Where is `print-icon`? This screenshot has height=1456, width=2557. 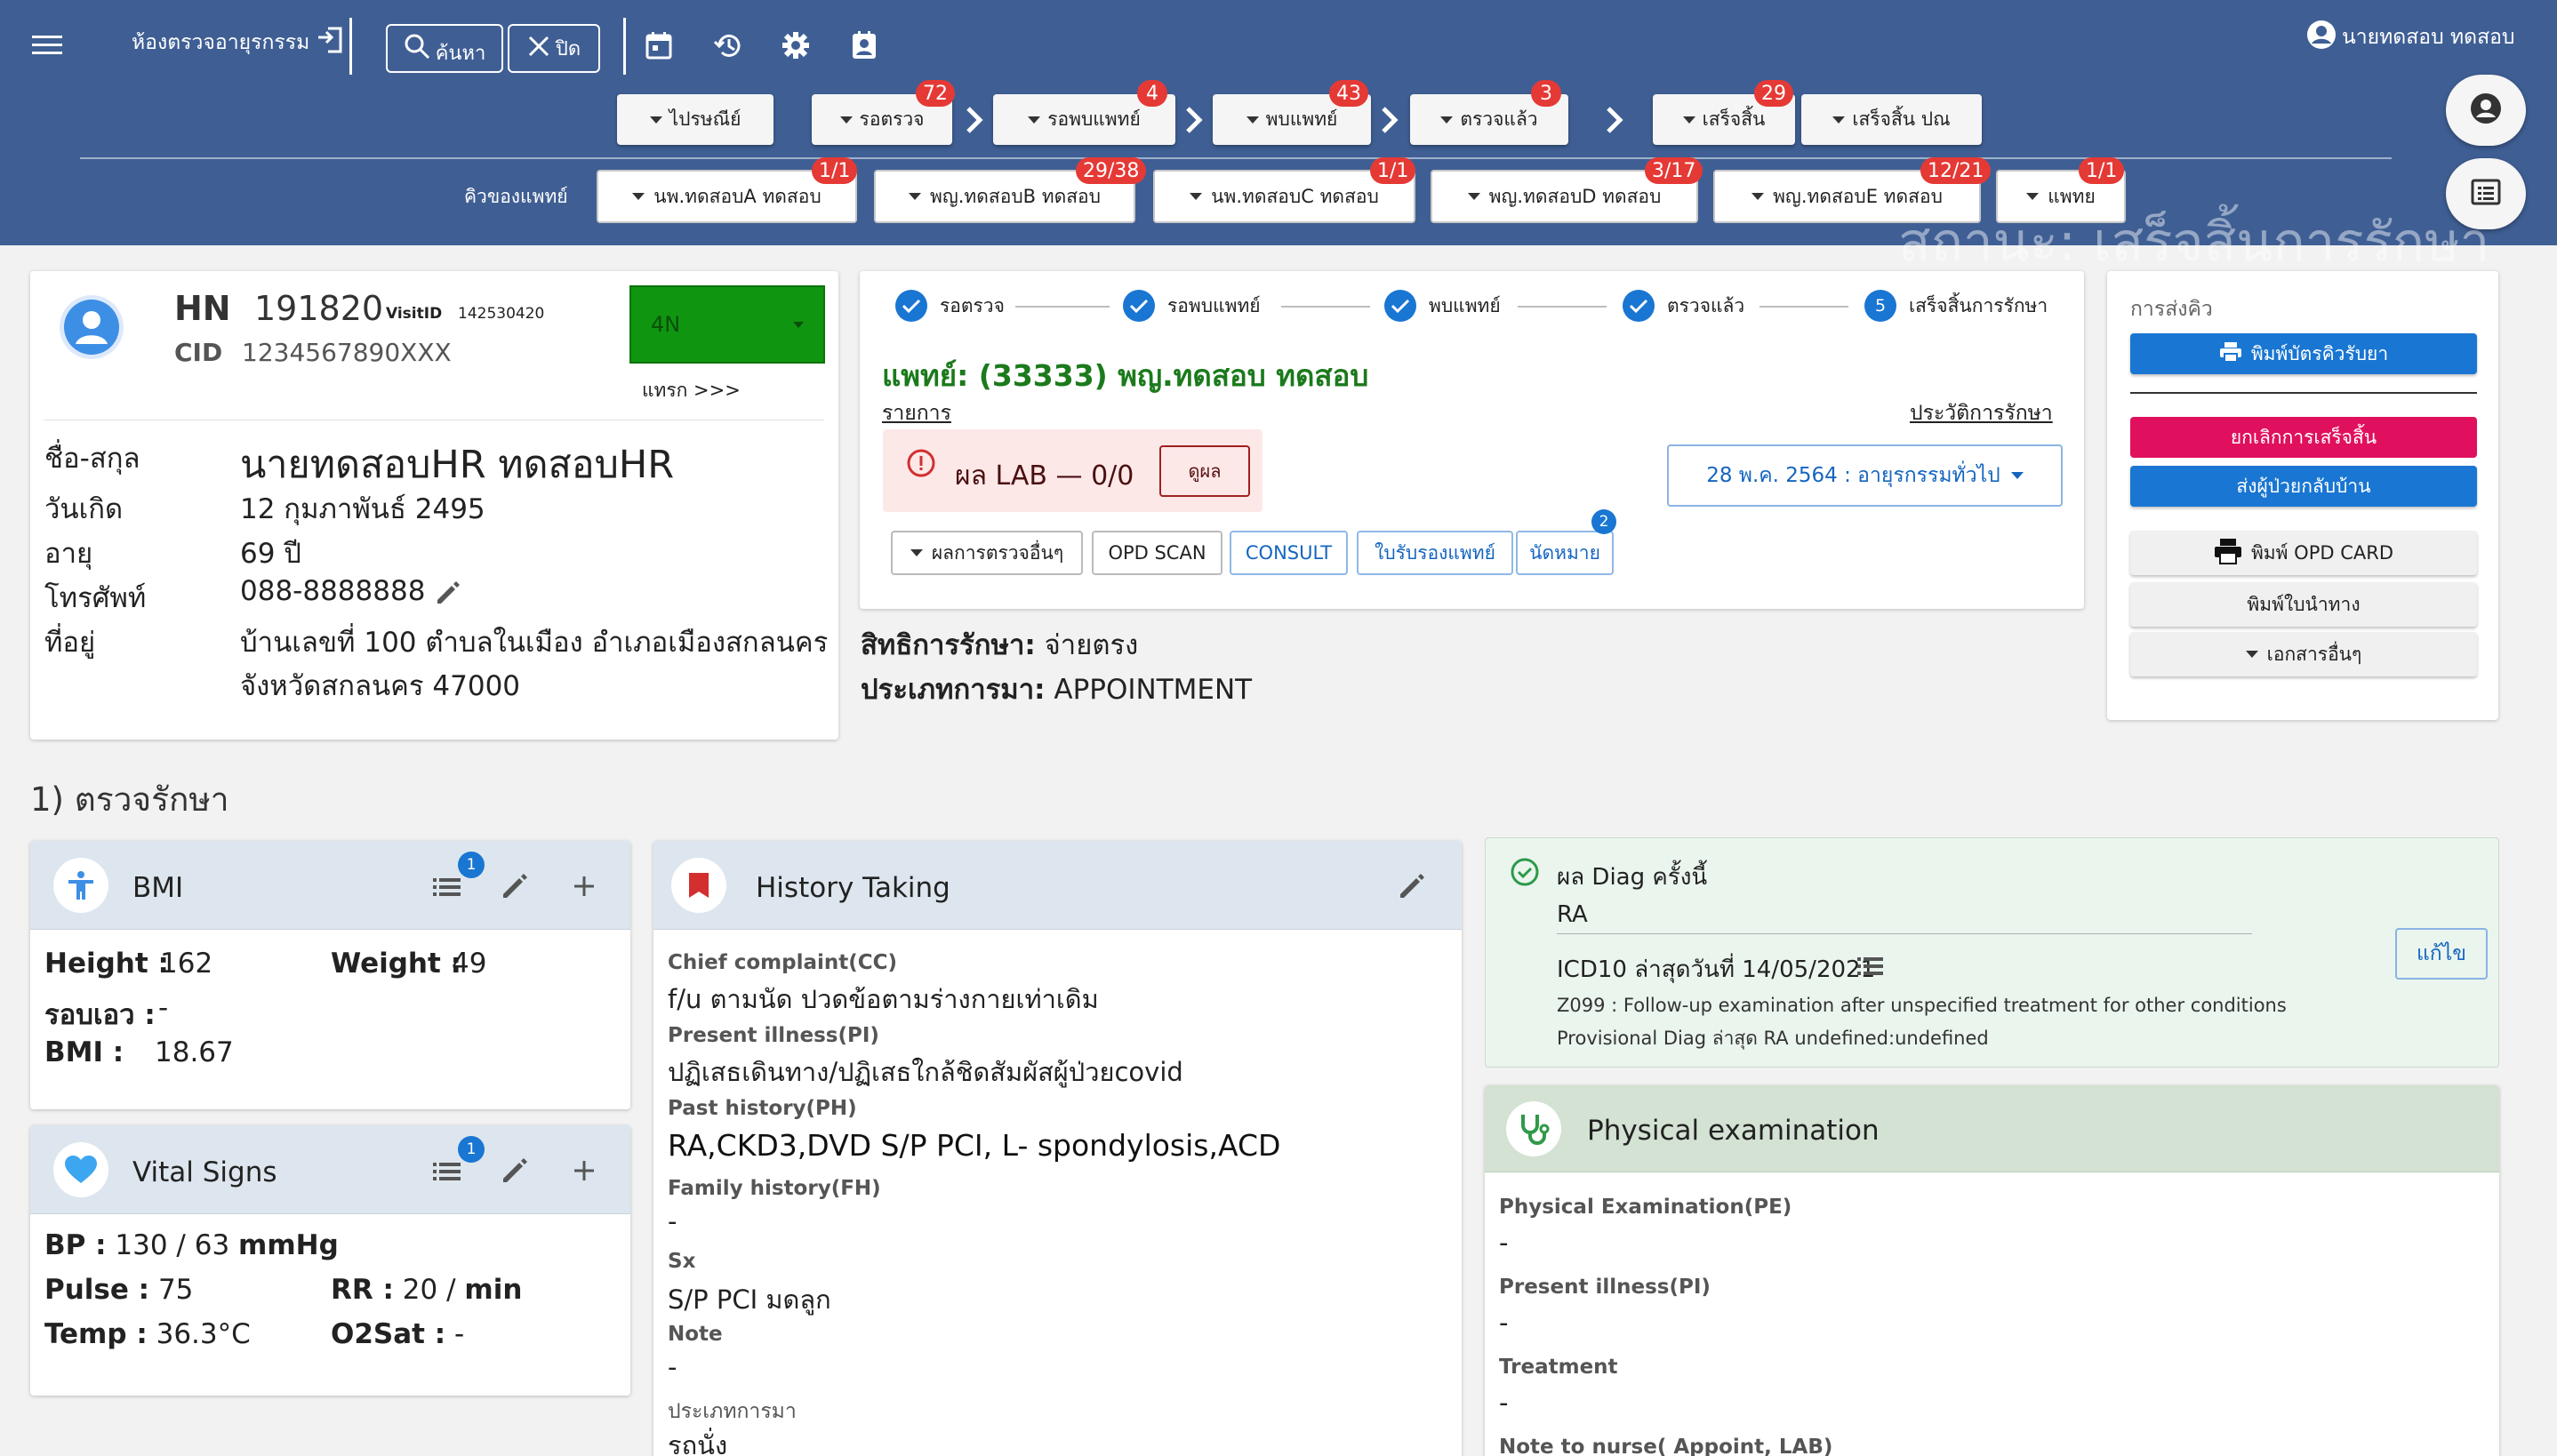
print-icon is located at coordinates (2228, 553).